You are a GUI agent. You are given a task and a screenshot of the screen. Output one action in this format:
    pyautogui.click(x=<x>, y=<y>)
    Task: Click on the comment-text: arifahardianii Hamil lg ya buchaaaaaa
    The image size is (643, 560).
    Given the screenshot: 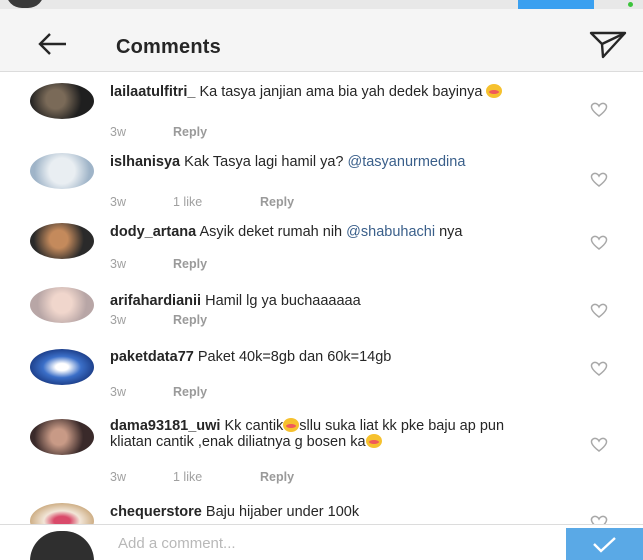 What is the action you would take?
    pyautogui.click(x=340, y=301)
    